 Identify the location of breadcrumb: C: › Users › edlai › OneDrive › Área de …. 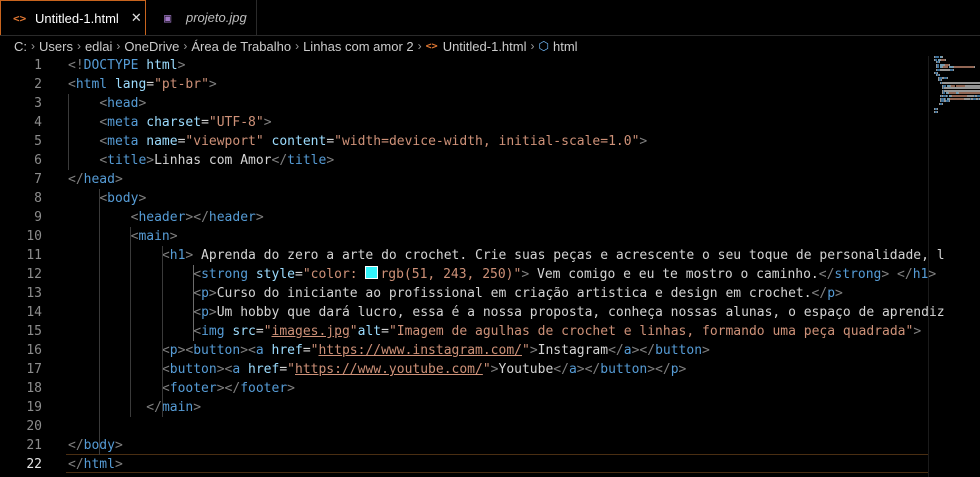
(490, 46).